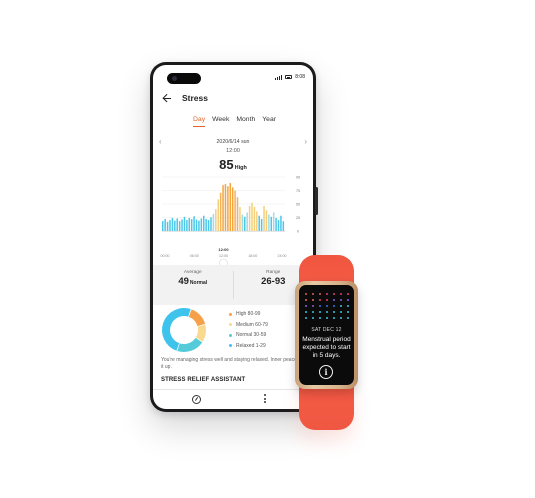 This screenshot has height=498, width=535. Describe the element at coordinates (327, 306) in the screenshot. I see `cycle-calendar` at that location.